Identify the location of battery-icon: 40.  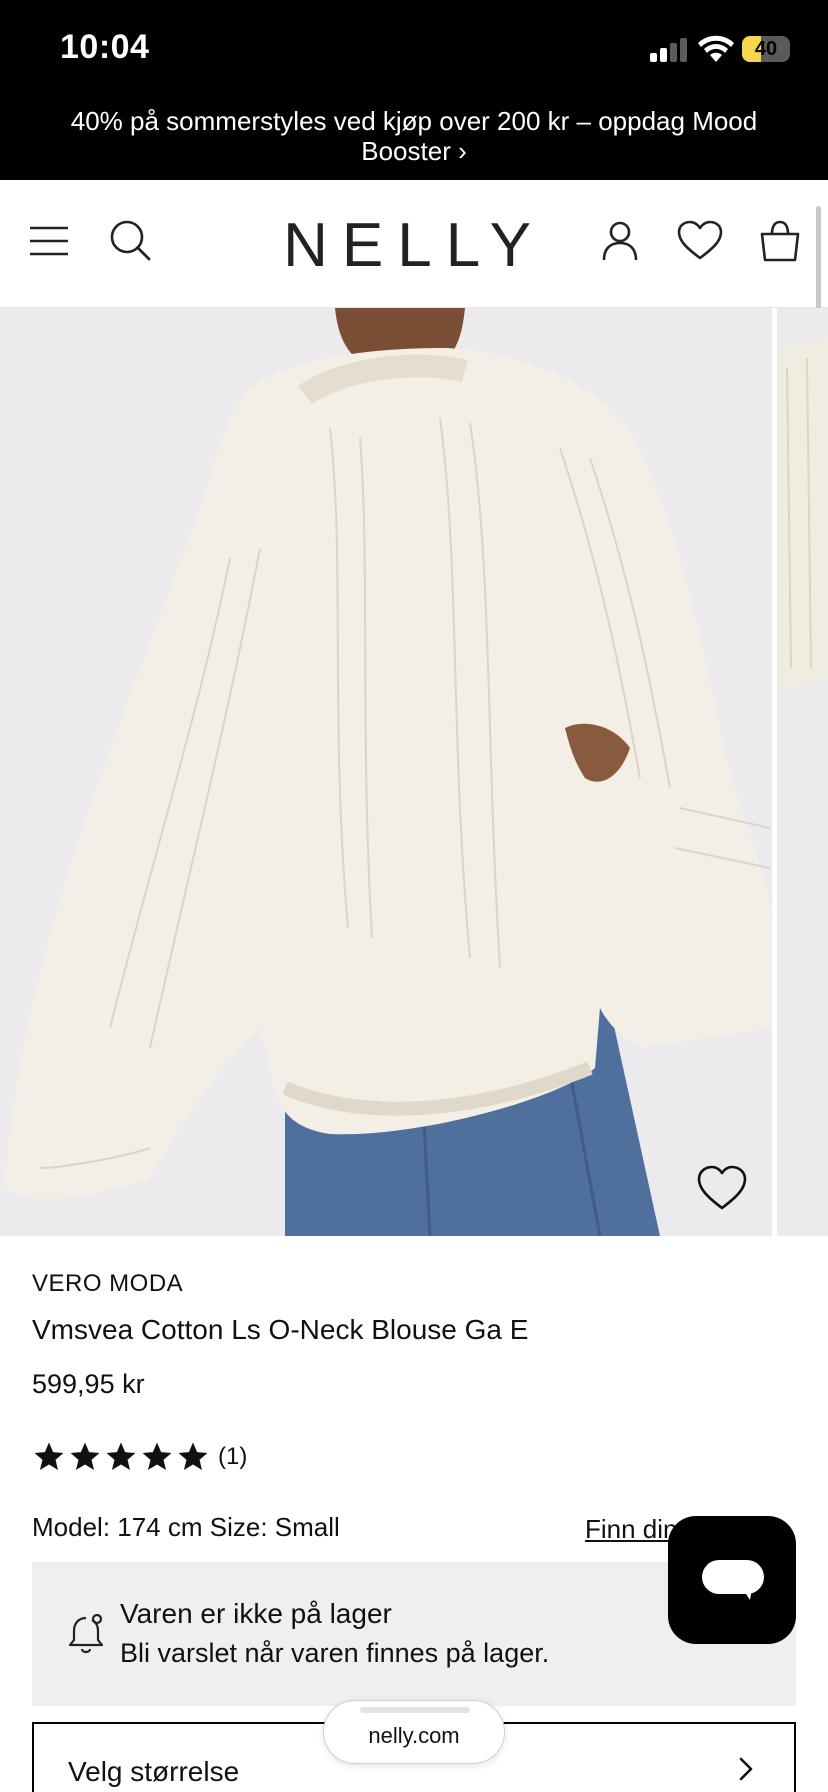
(766, 49).